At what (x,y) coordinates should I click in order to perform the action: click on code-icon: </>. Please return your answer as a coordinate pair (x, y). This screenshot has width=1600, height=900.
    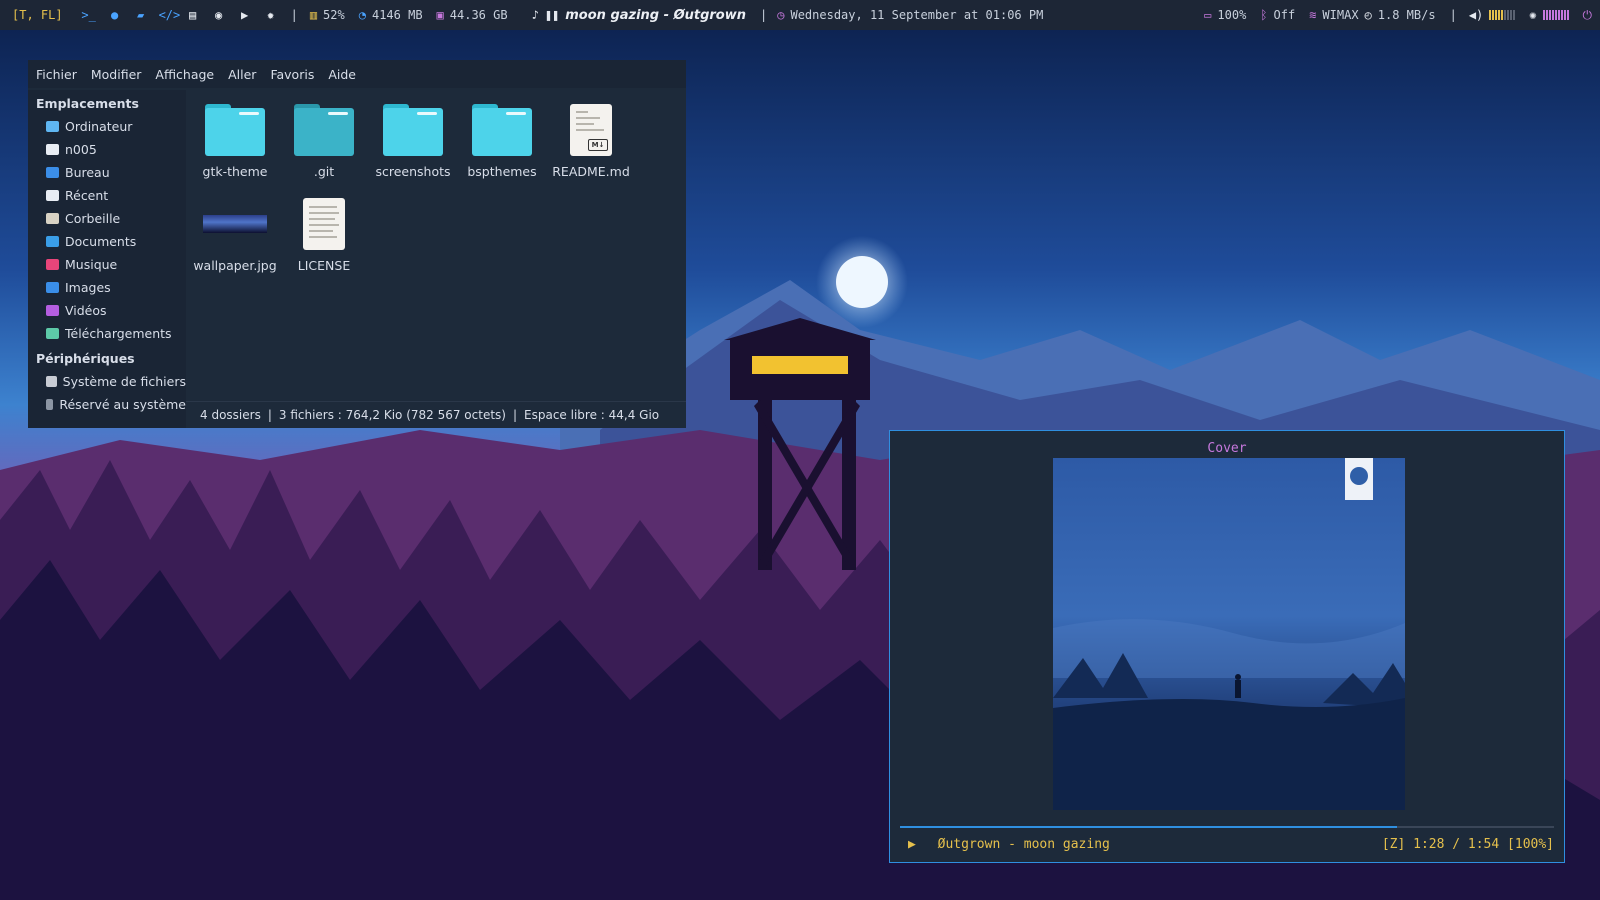
    Looking at the image, I should click on (170, 15).